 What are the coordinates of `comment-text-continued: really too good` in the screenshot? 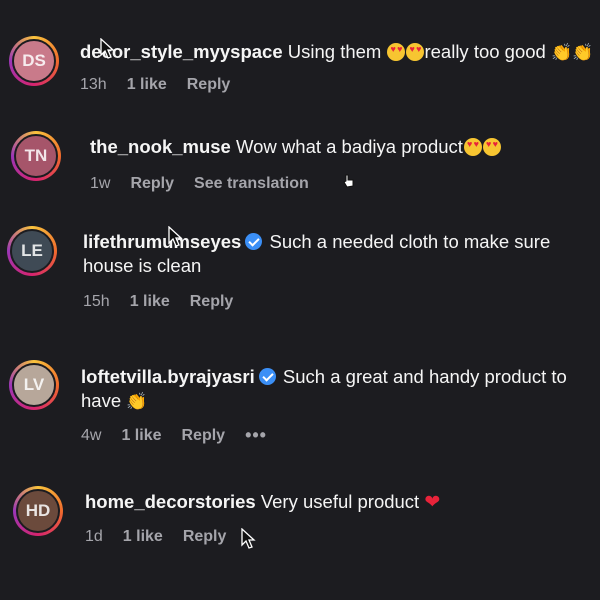 It's located at (485, 51).